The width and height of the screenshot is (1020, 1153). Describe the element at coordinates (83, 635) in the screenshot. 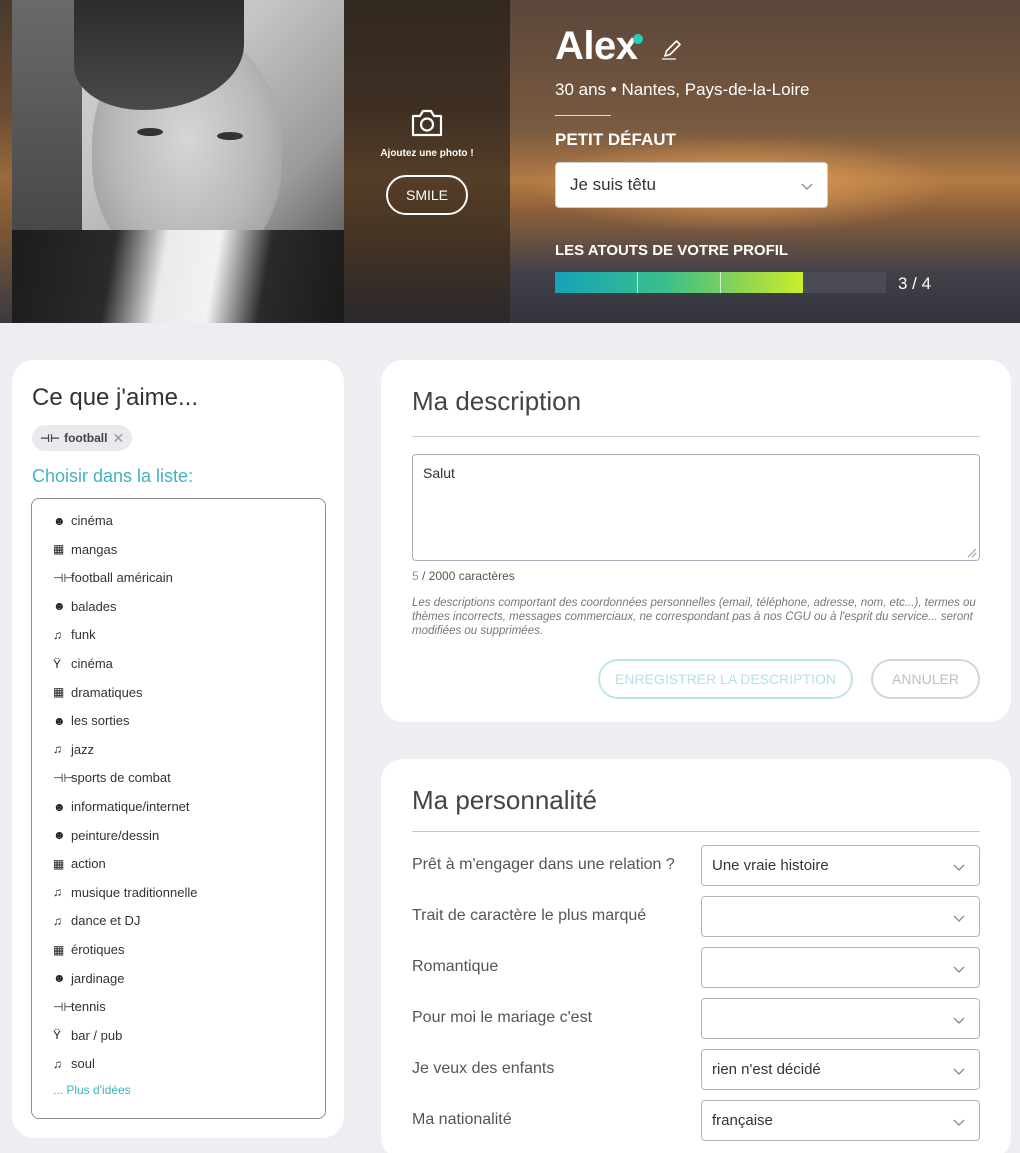

I see `interest-label: funk` at that location.